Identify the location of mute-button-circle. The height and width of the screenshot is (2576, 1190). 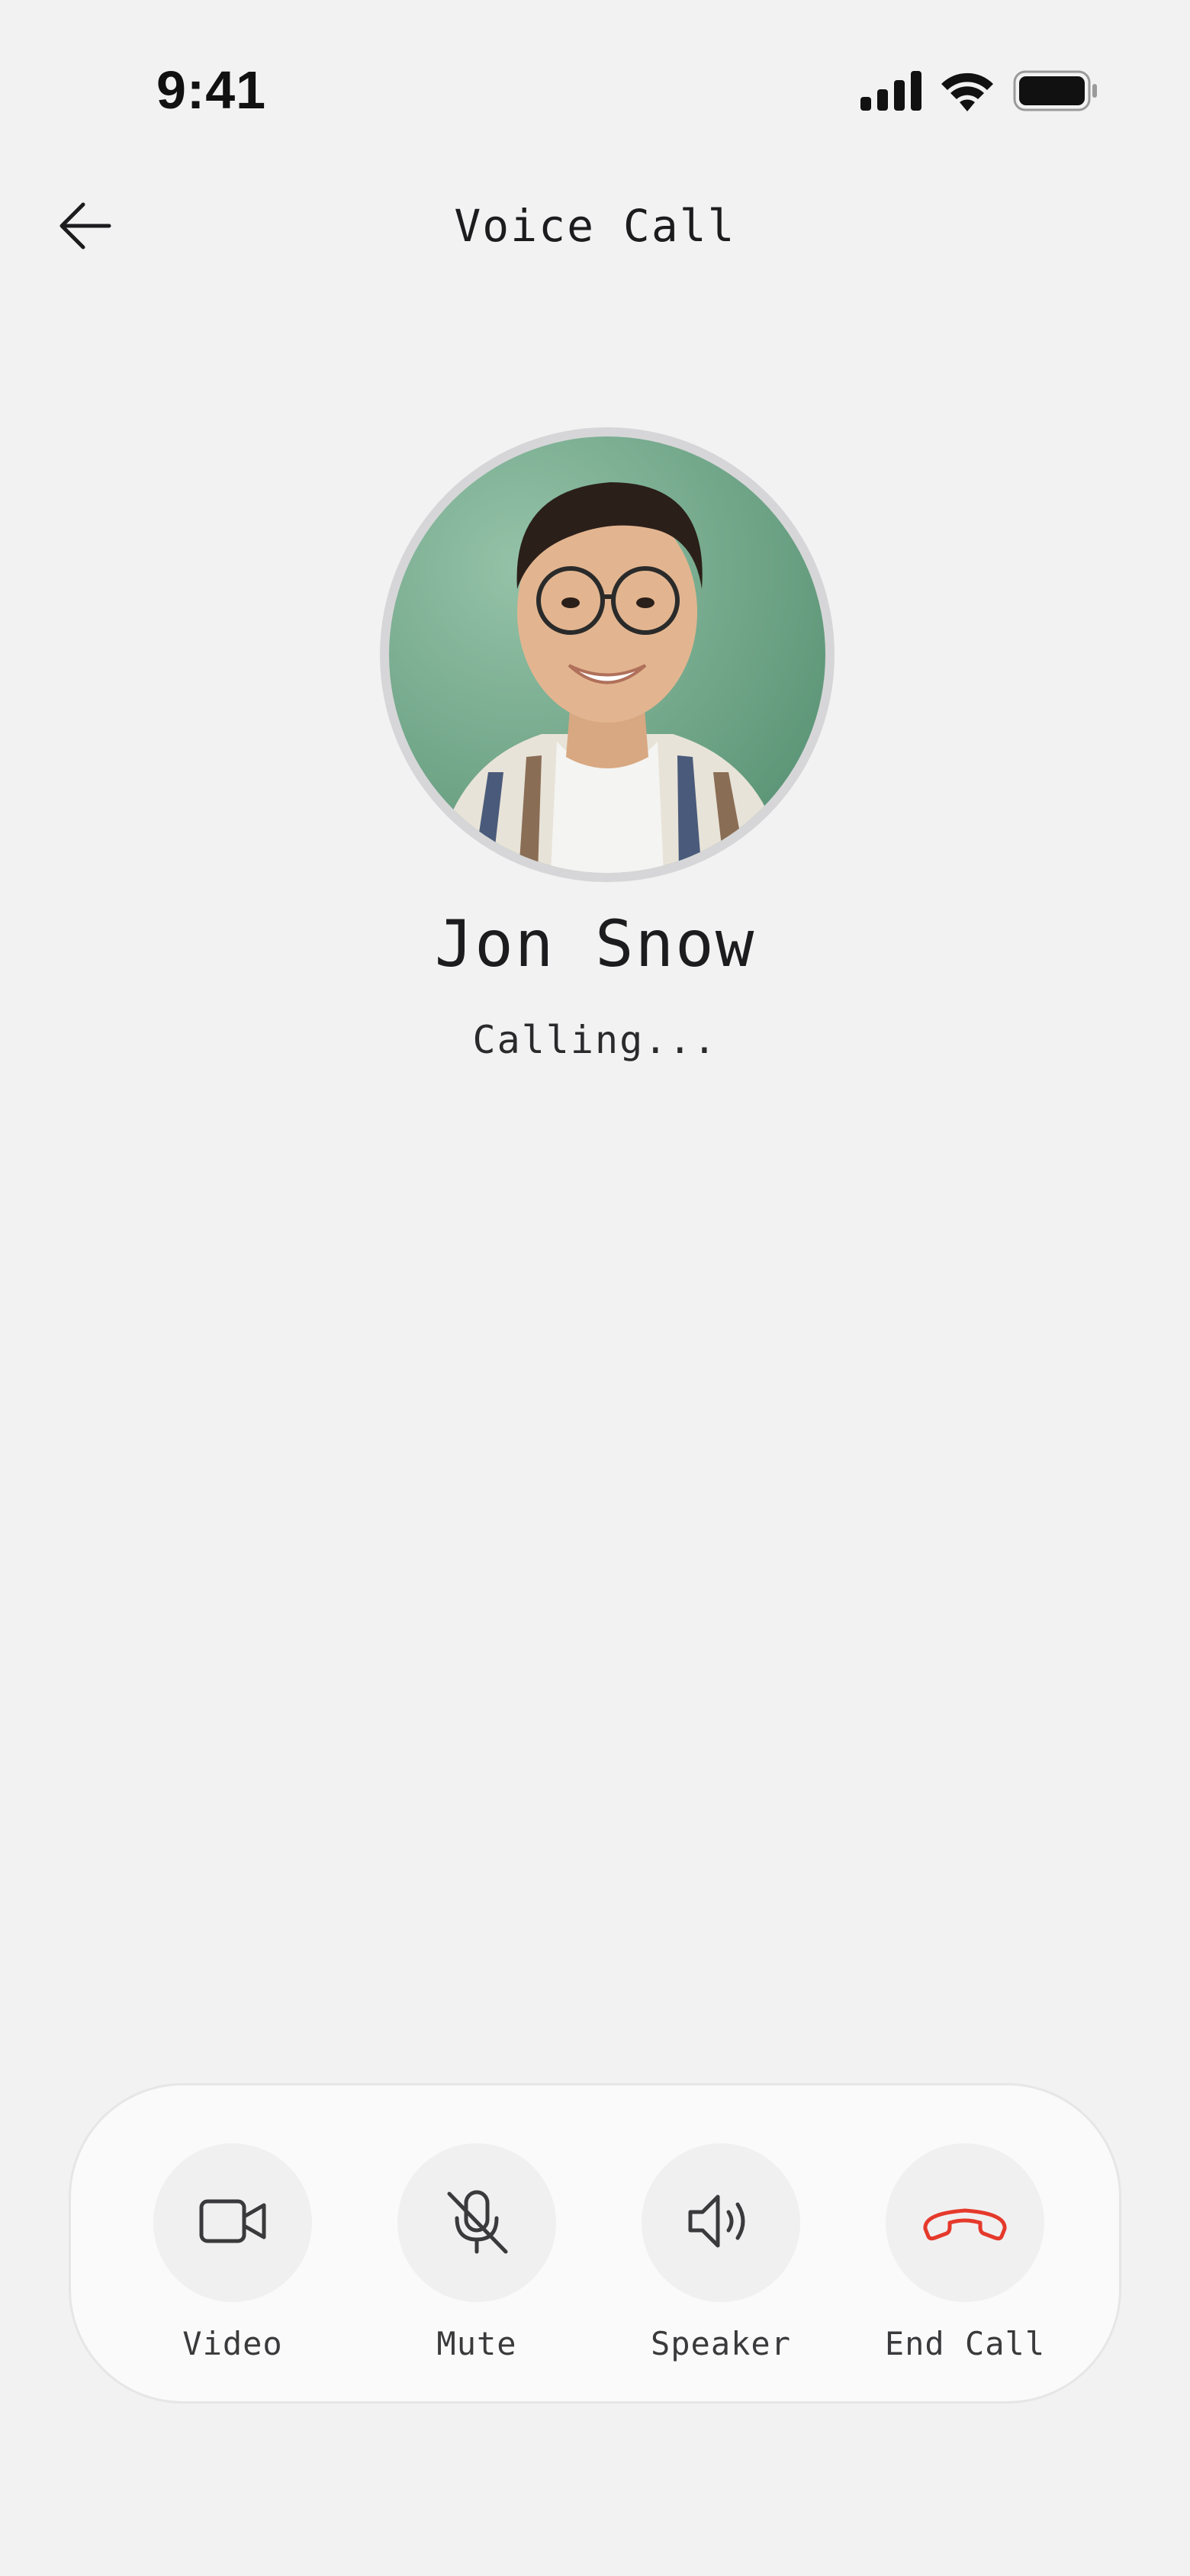
(476, 2222).